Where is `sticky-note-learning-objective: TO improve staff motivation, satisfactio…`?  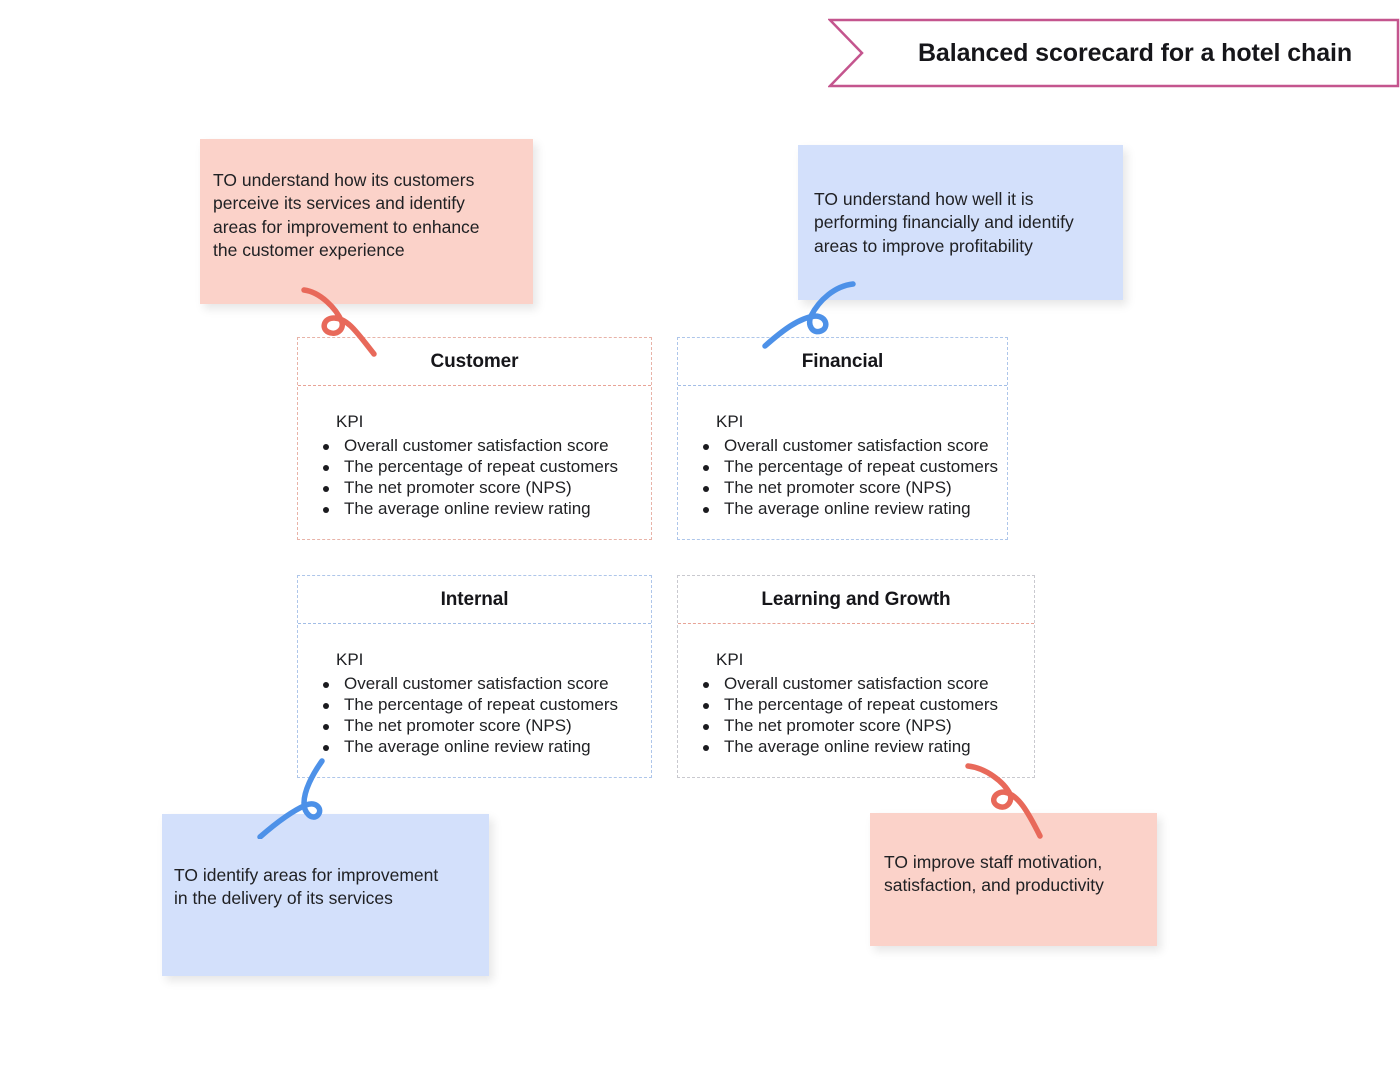 sticky-note-learning-objective: TO improve staff motivation, satisfactio… is located at coordinates (1013, 879).